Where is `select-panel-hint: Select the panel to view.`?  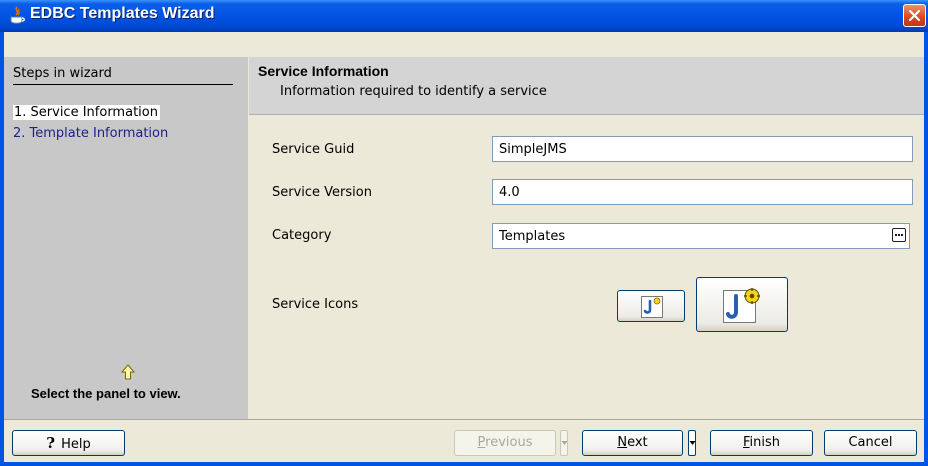 select-panel-hint: Select the panel to view. is located at coordinates (106, 393).